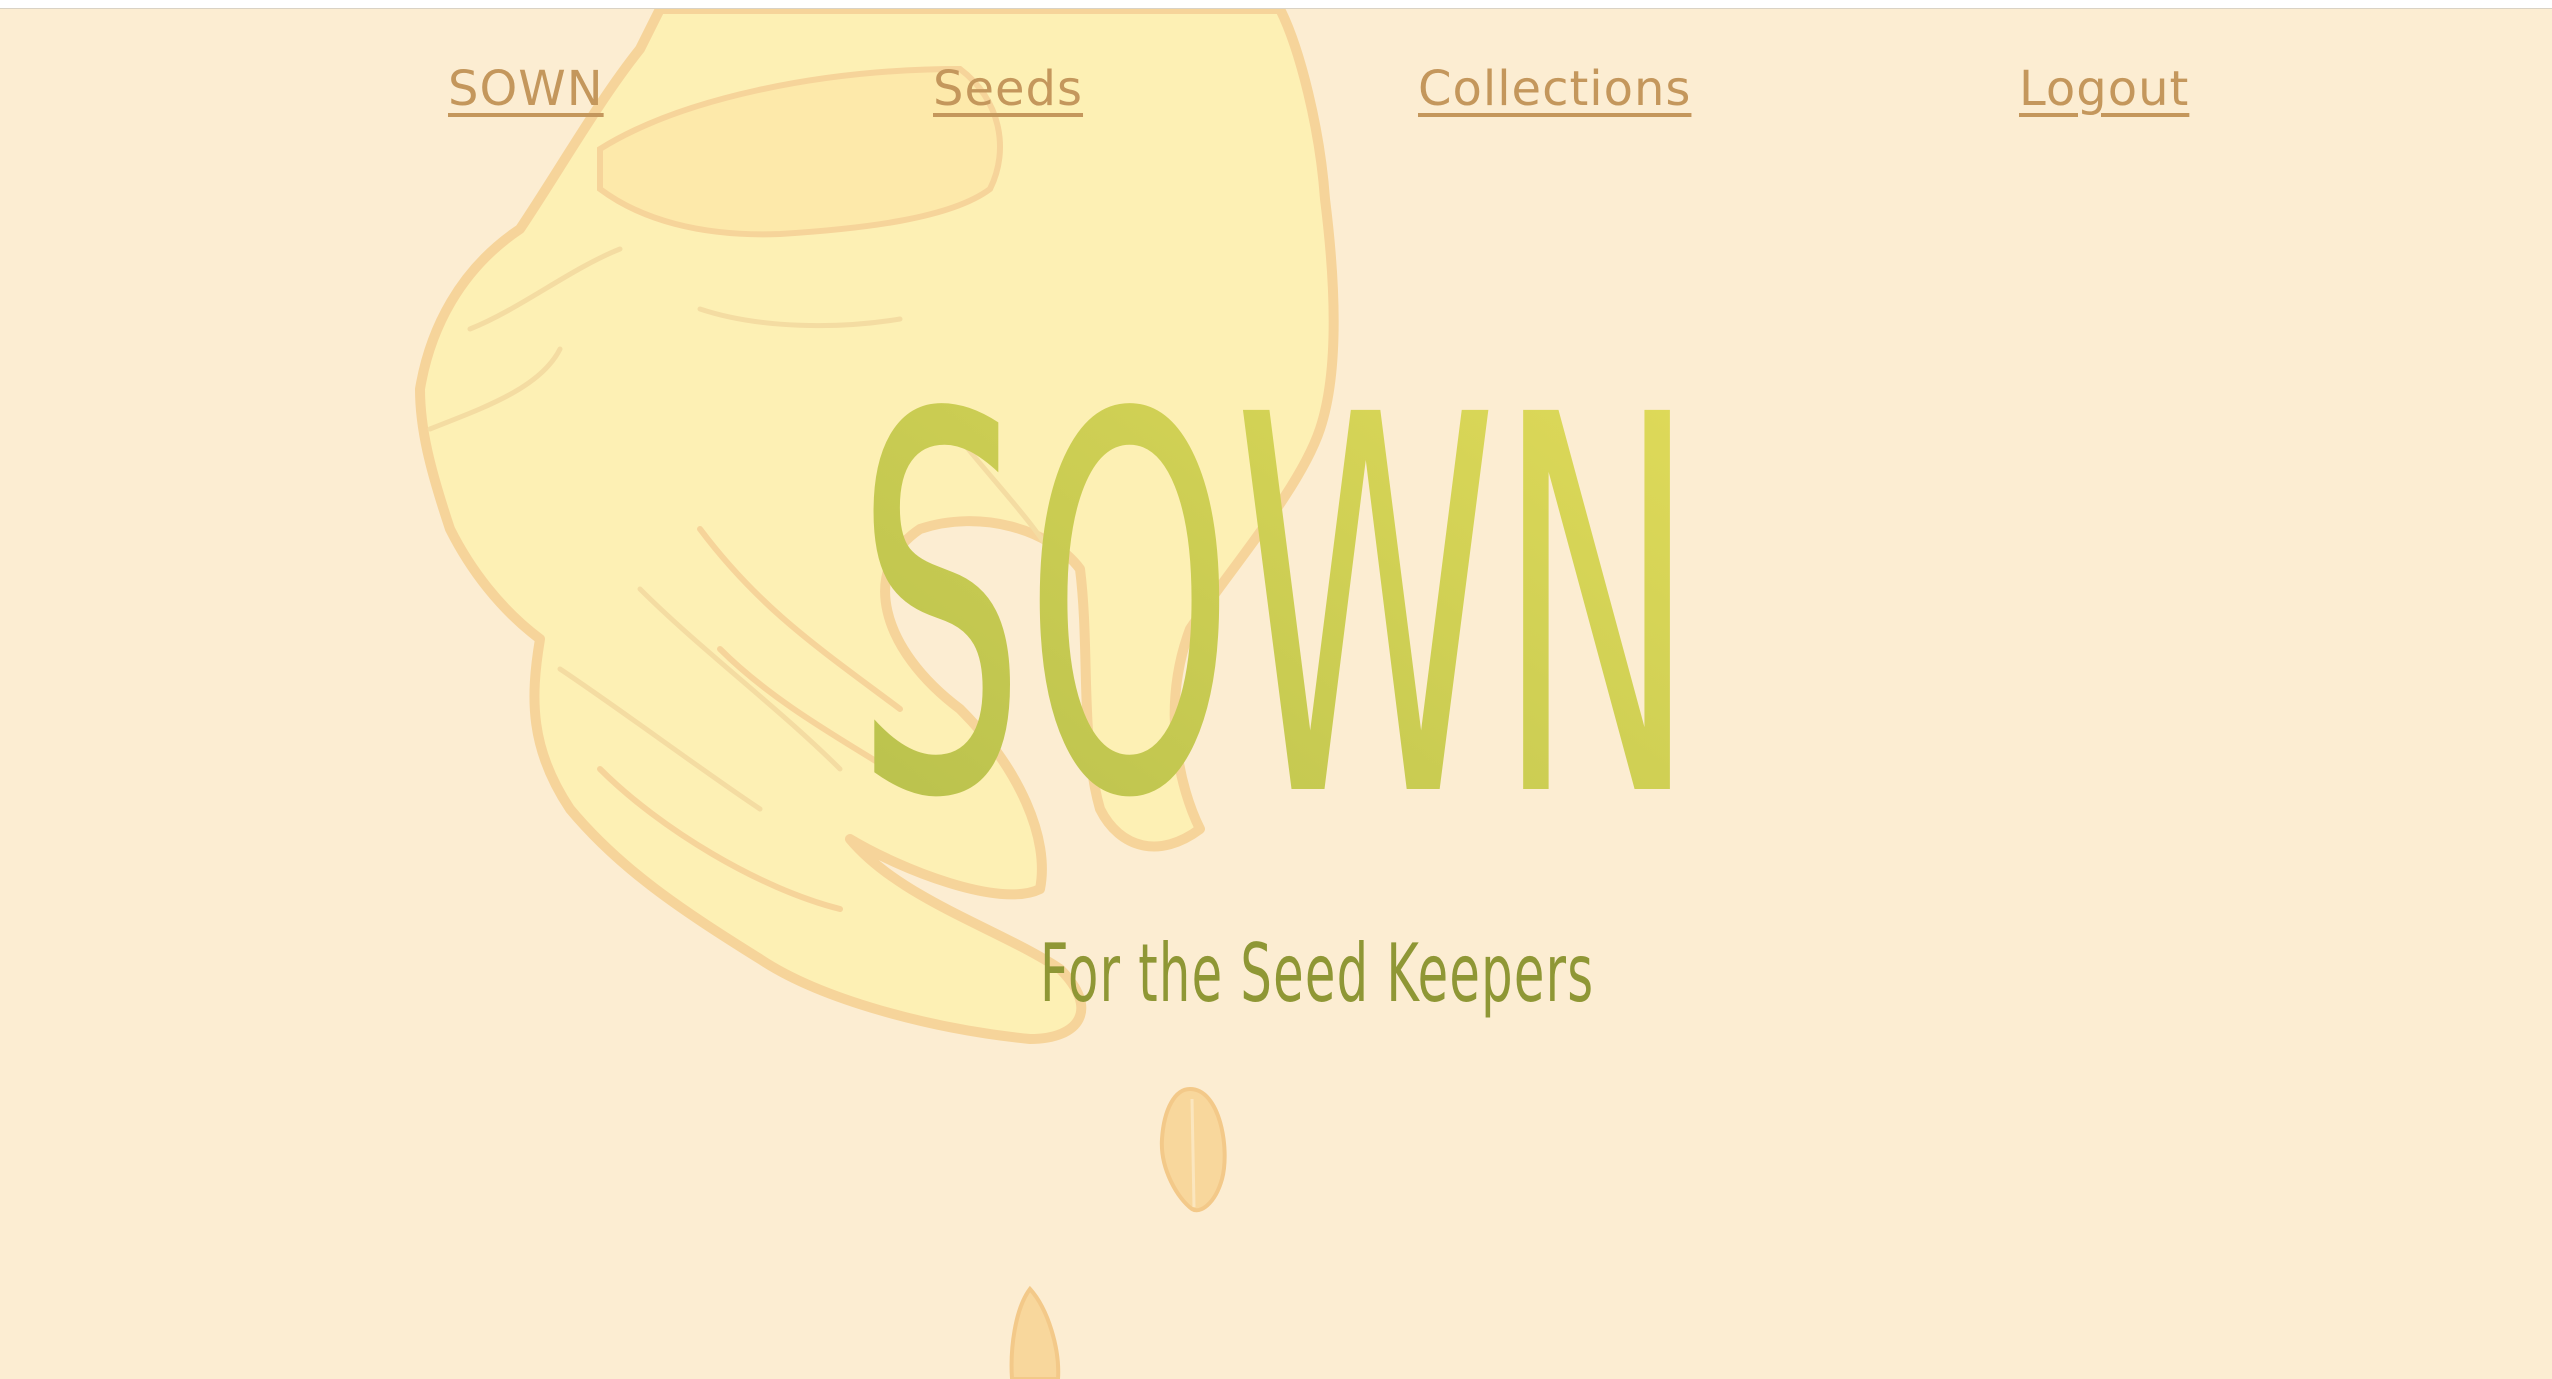 The image size is (2552, 1379). I want to click on hero-title: SOWN, so click(1276, 569).